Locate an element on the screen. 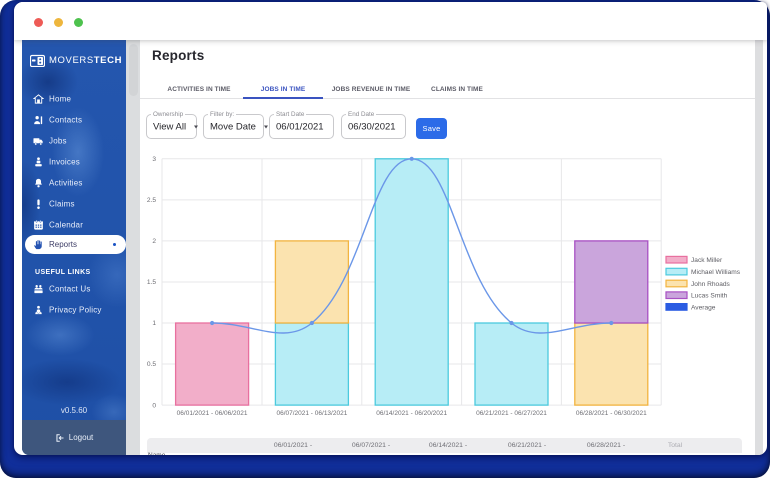 The height and width of the screenshot is (478, 770). svg-text: 06/28/2021 - 06/30/2021 is located at coordinates (611, 413).